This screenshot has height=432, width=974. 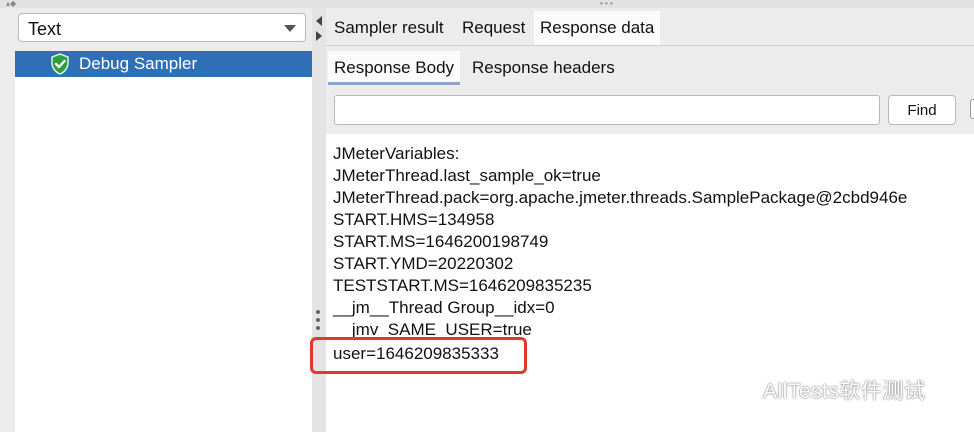 I want to click on render-type-value: Text, so click(x=45, y=29).